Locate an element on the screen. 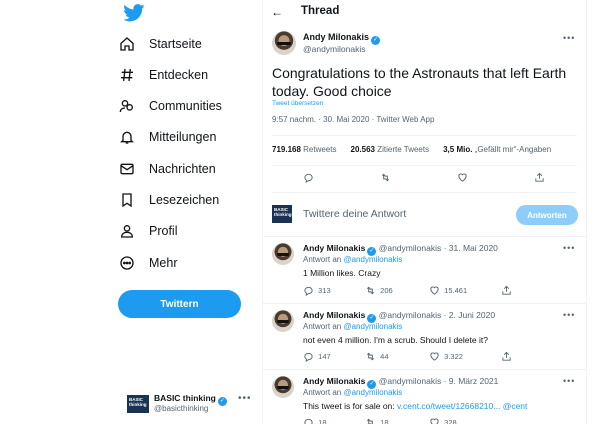 This screenshot has height=424, width=600. twitter-logo-icon is located at coordinates (134, 13).